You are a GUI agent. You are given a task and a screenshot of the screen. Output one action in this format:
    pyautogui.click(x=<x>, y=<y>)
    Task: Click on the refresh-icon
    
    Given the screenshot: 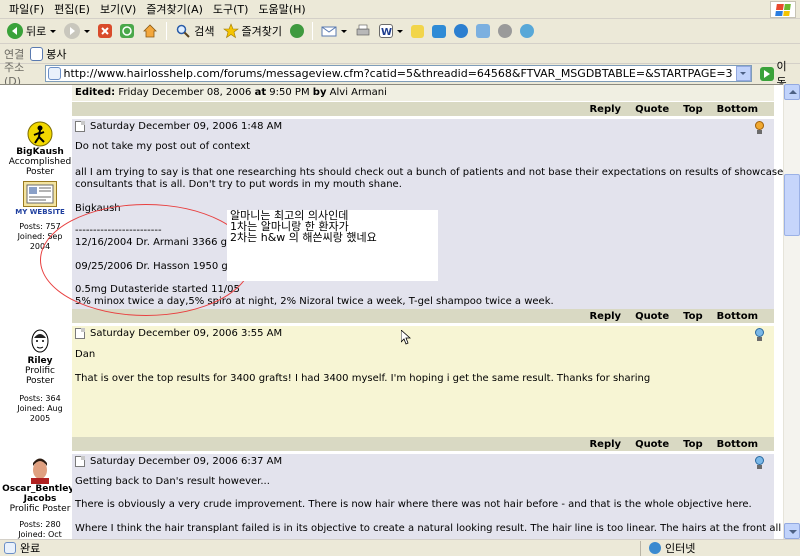 What is the action you would take?
    pyautogui.click(x=127, y=31)
    